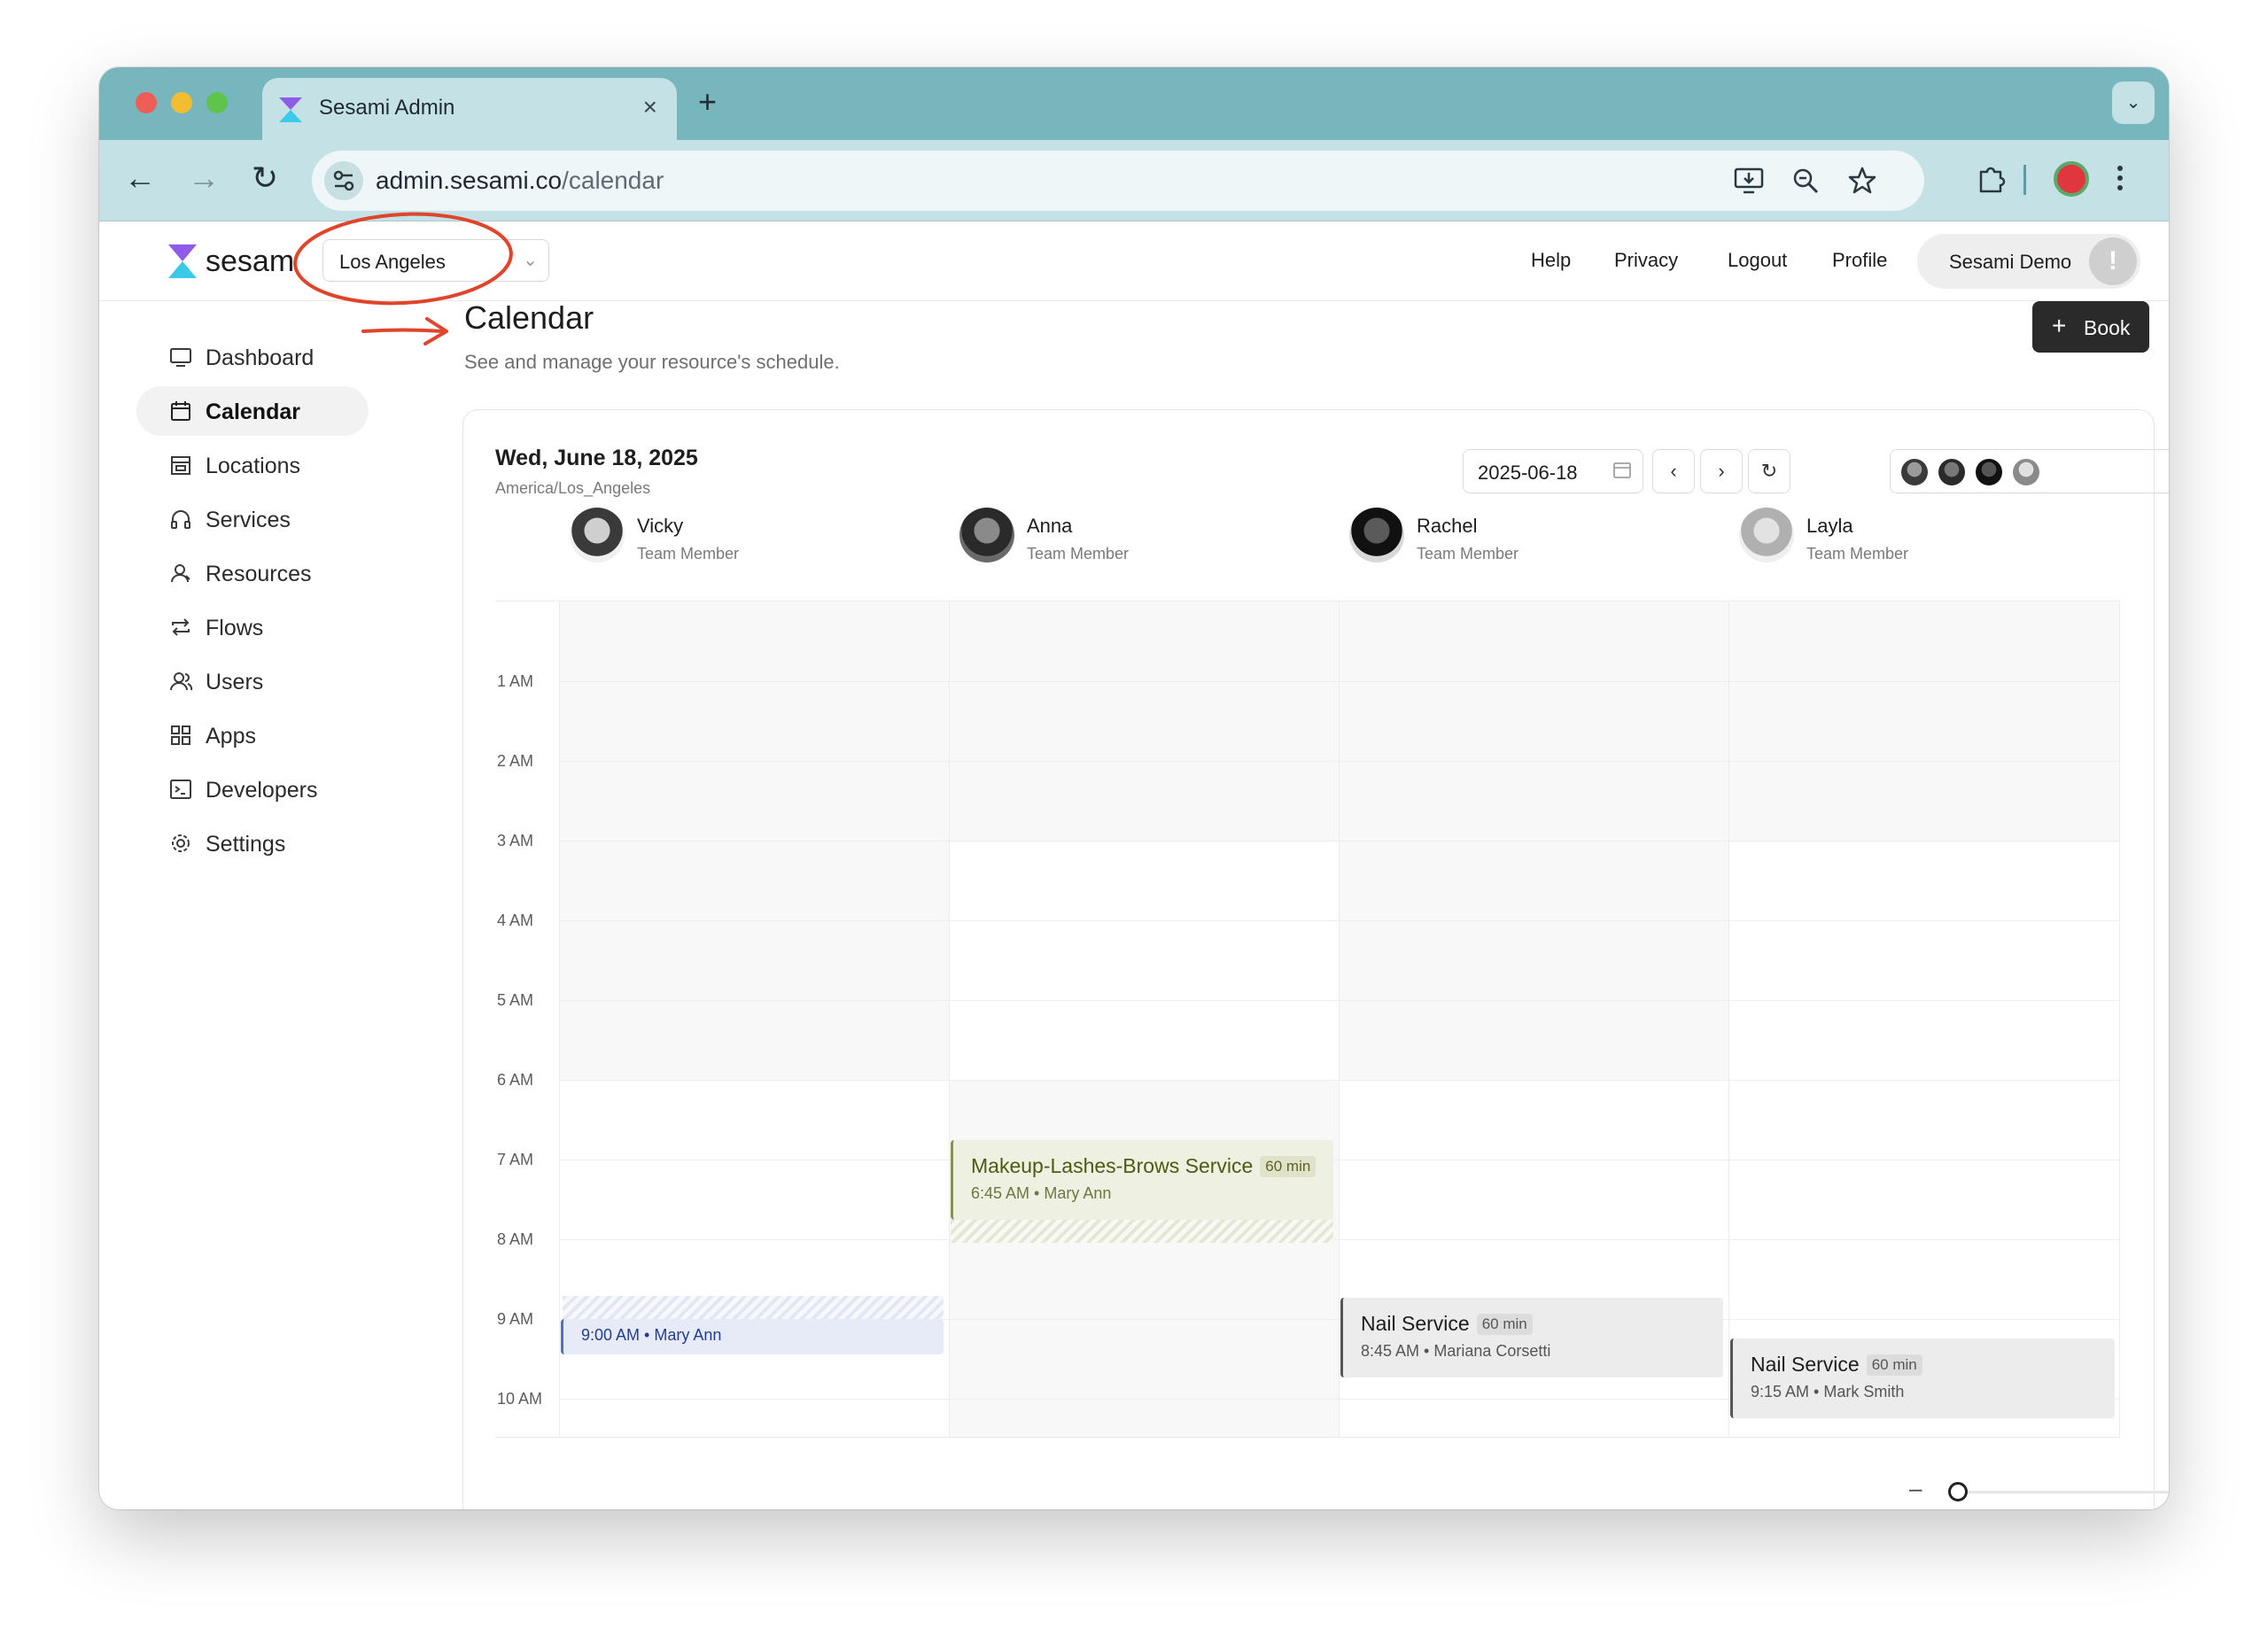 The width and height of the screenshot is (2268, 1637). I want to click on time-label: 6 AM, so click(515, 1080).